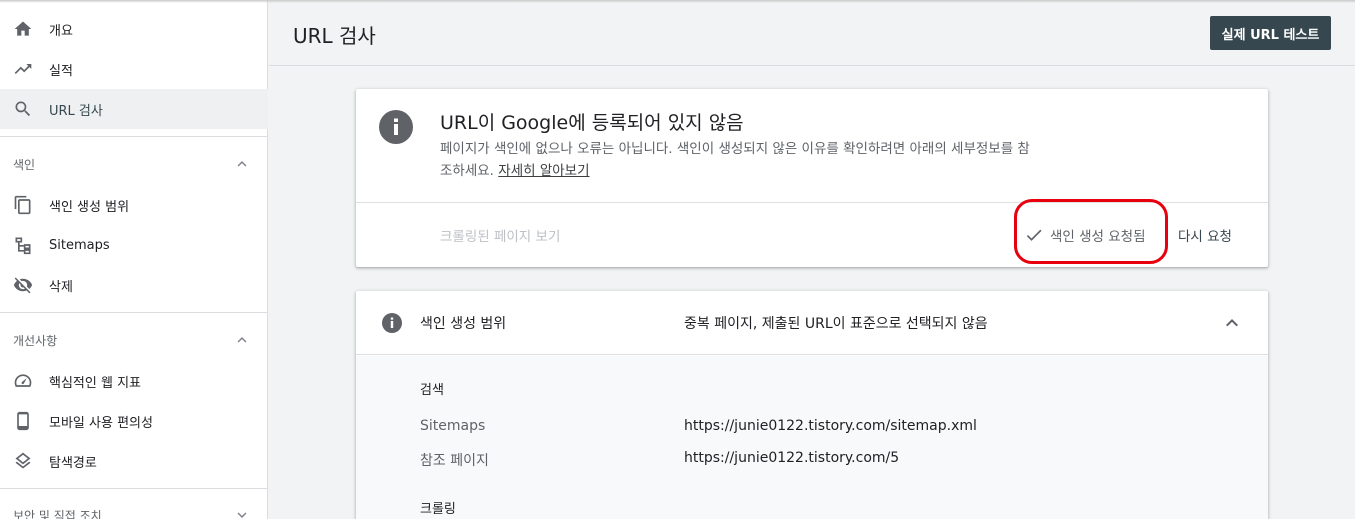  I want to click on top-shadow, so click(677, 1).